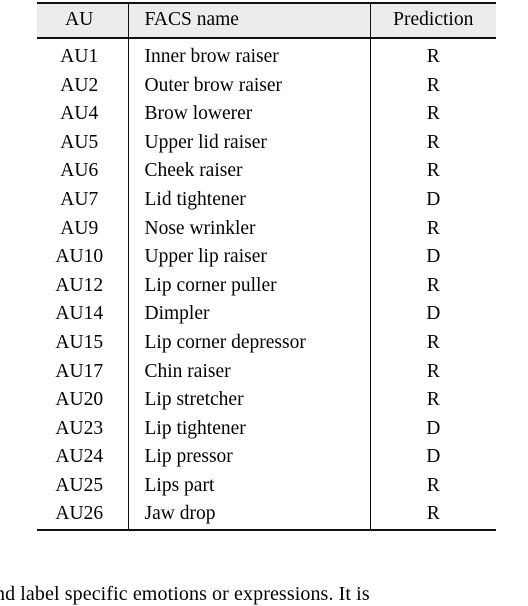 Image resolution: width=528 pixels, height=606 pixels. Describe the element at coordinates (248, 371) in the screenshot. I see `cell-facs-name: Chin raiser` at that location.